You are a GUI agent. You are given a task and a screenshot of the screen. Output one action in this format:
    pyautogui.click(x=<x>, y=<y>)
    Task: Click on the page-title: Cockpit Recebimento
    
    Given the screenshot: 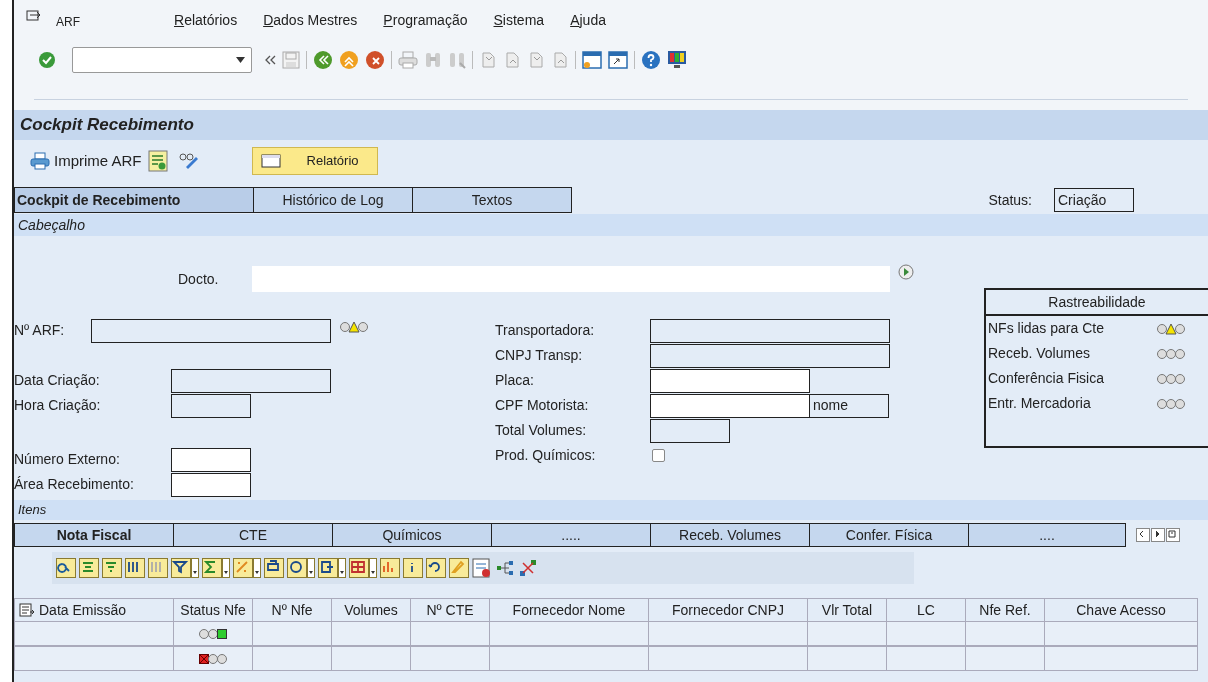 What is the action you would take?
    pyautogui.click(x=611, y=125)
    